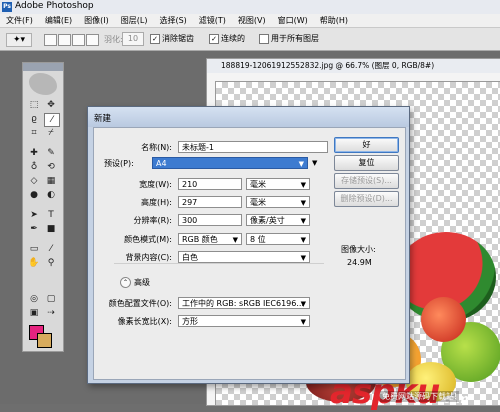  What do you see at coordinates (244, 321) in the screenshot?
I see `pixel-aspect-select: 方形 ▼` at bounding box center [244, 321].